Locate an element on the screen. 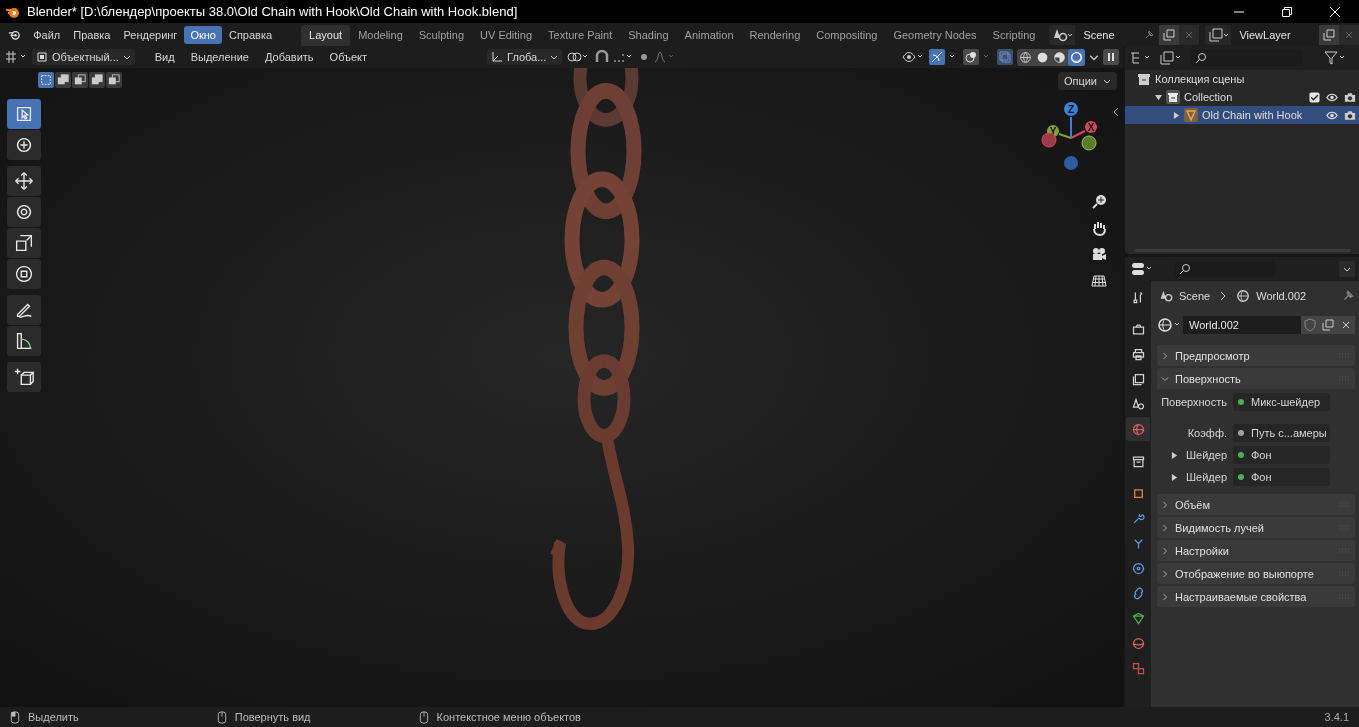  shader-field: Путь с...амеры is located at coordinates (1281, 433).